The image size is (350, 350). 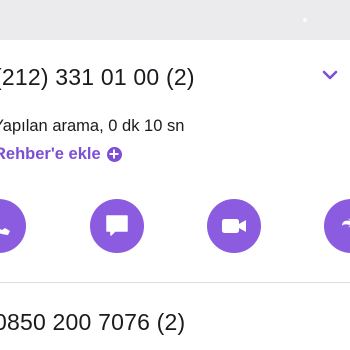 What do you see at coordinates (50, 153) in the screenshot?
I see `add-to-contacts-label: Rehber'e ekle` at bounding box center [50, 153].